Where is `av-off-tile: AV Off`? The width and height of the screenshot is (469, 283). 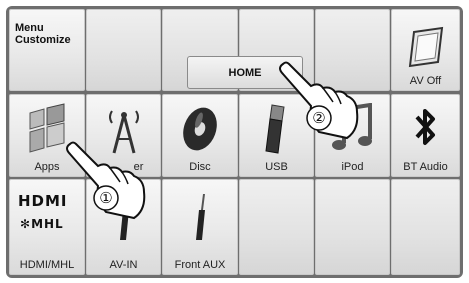 av-off-tile: AV Off is located at coordinates (425, 50).